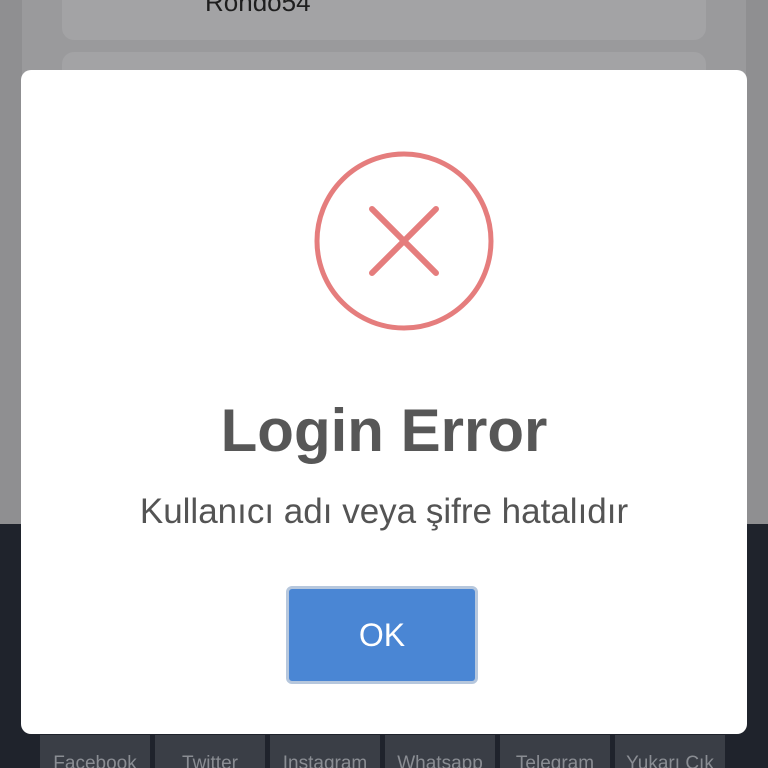  I want to click on ok-button-label: OK, so click(382, 634).